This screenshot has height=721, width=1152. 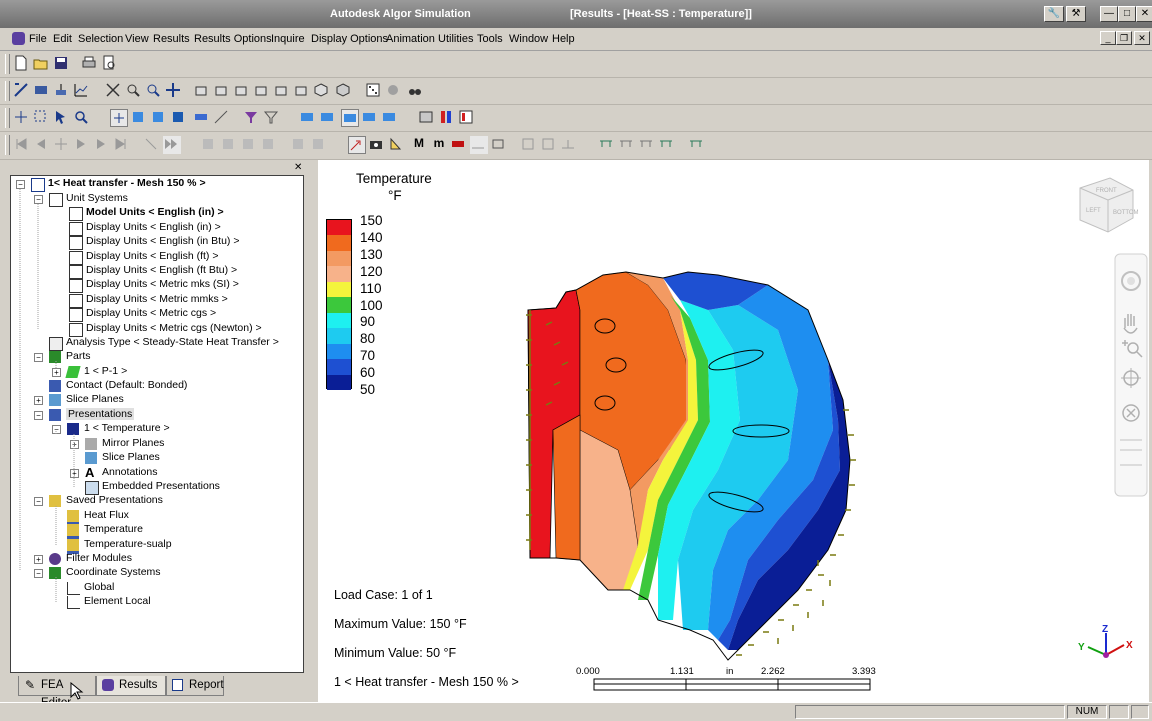 What do you see at coordinates (137, 39) in the screenshot?
I see `menu-view: View` at bounding box center [137, 39].